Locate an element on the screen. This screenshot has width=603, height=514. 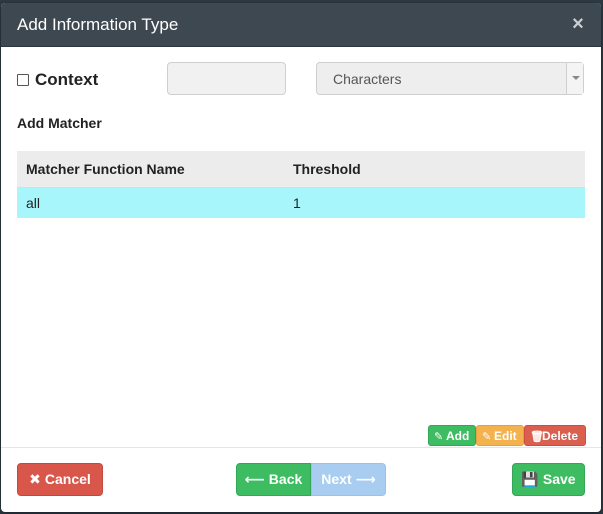
add-matcher-button: ✎ Add is located at coordinates (452, 435).